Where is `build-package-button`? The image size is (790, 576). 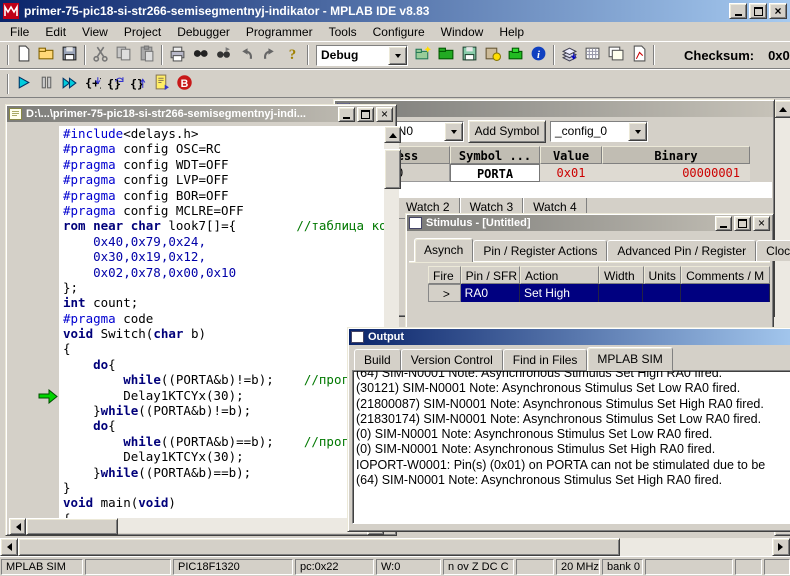
build-package-button is located at coordinates (515, 55).